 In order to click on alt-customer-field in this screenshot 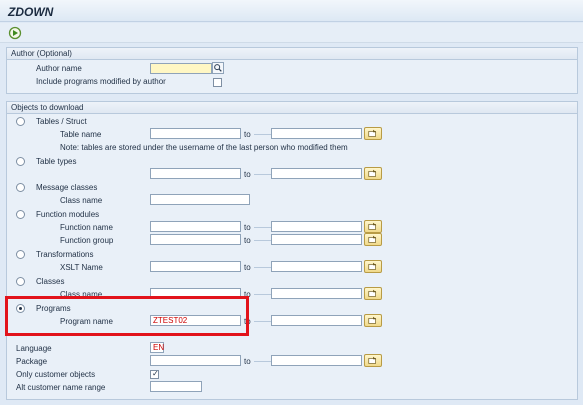, I will do `click(176, 386)`.